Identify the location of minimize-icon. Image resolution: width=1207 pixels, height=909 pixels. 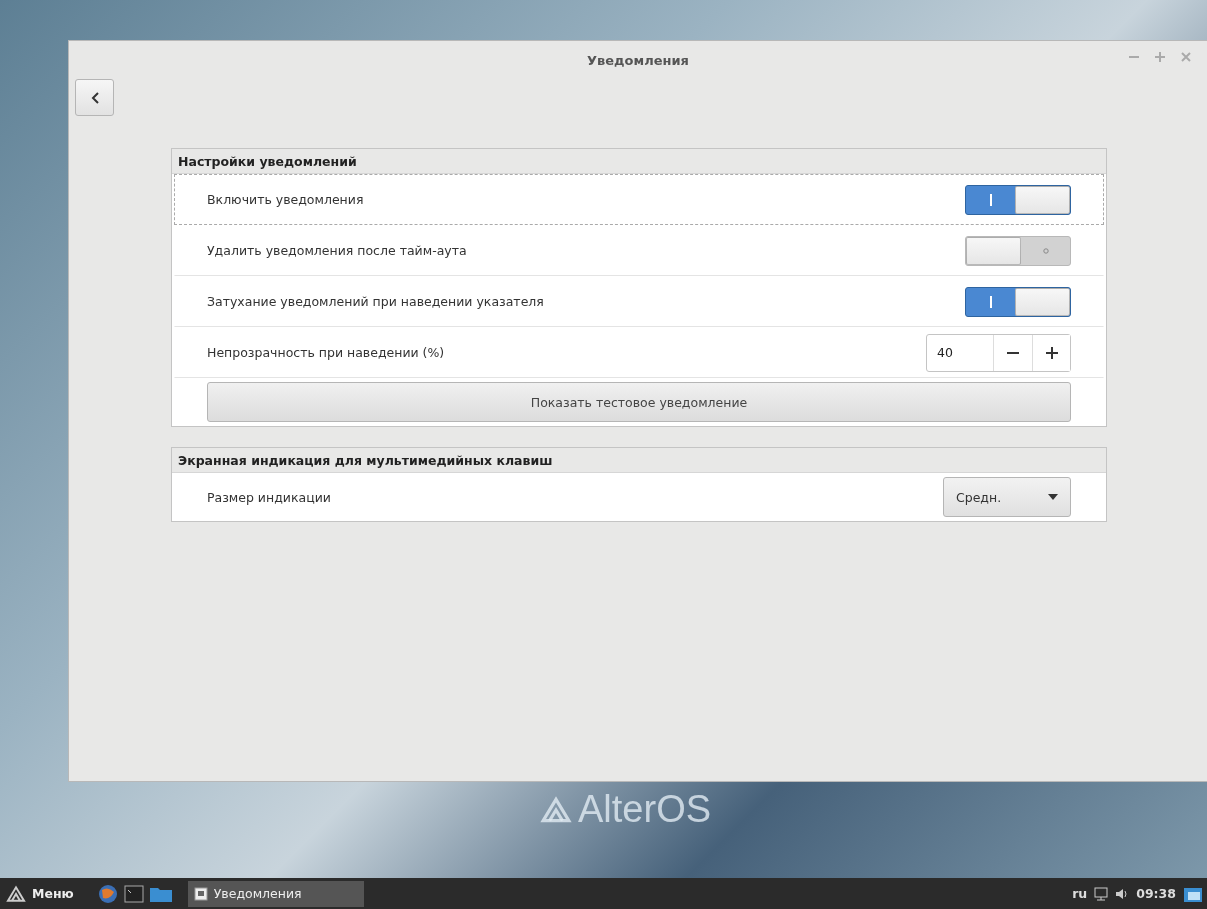
(1134, 57).